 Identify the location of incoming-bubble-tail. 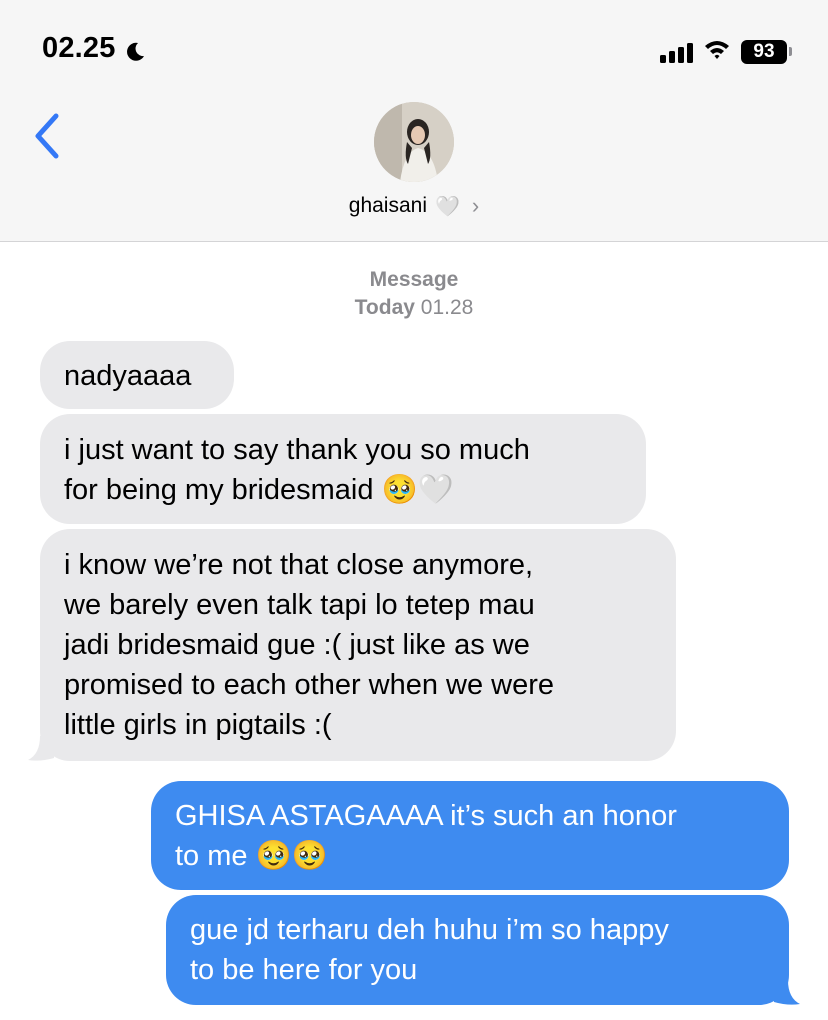
(41, 748).